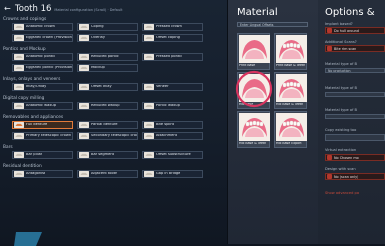  Describe the element at coordinates (149, 106) in the screenshot. I see `pontic-waxup-icon` at that location.